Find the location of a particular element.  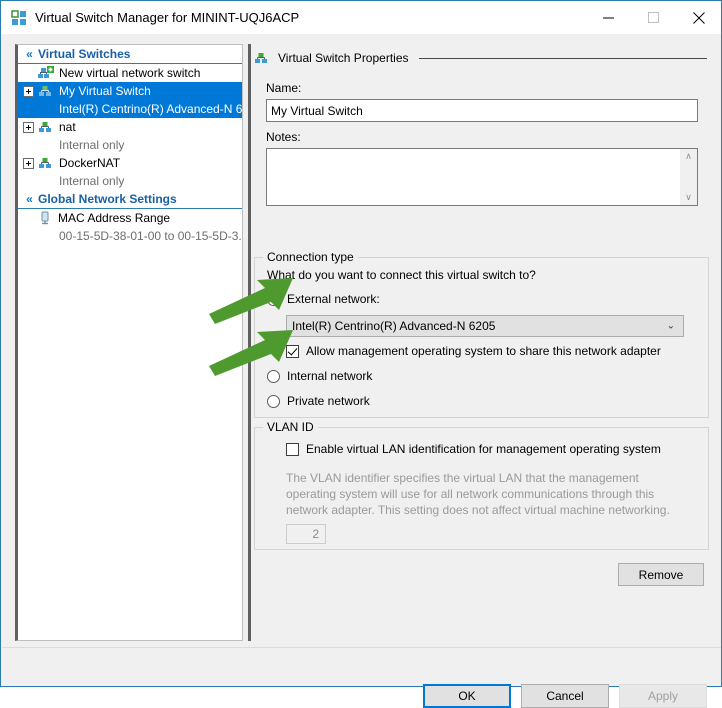

chevron-up-icon: ∧ is located at coordinates (688, 156).